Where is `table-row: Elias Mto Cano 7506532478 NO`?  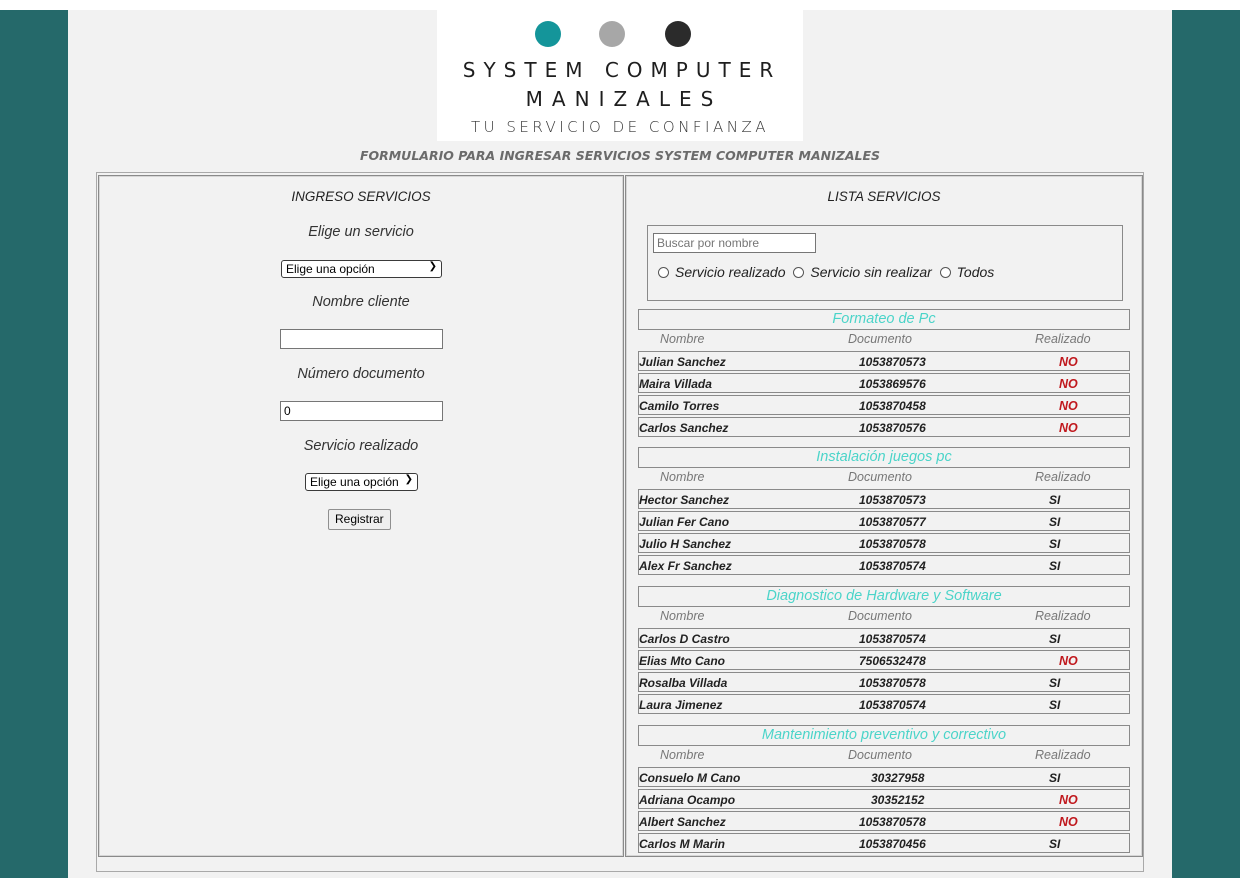 table-row: Elias Mto Cano 7506532478 NO is located at coordinates (884, 660).